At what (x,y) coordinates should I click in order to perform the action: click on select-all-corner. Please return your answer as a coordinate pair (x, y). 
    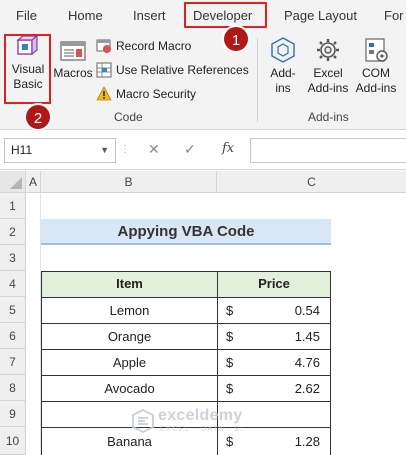
    Looking at the image, I should click on (13, 182).